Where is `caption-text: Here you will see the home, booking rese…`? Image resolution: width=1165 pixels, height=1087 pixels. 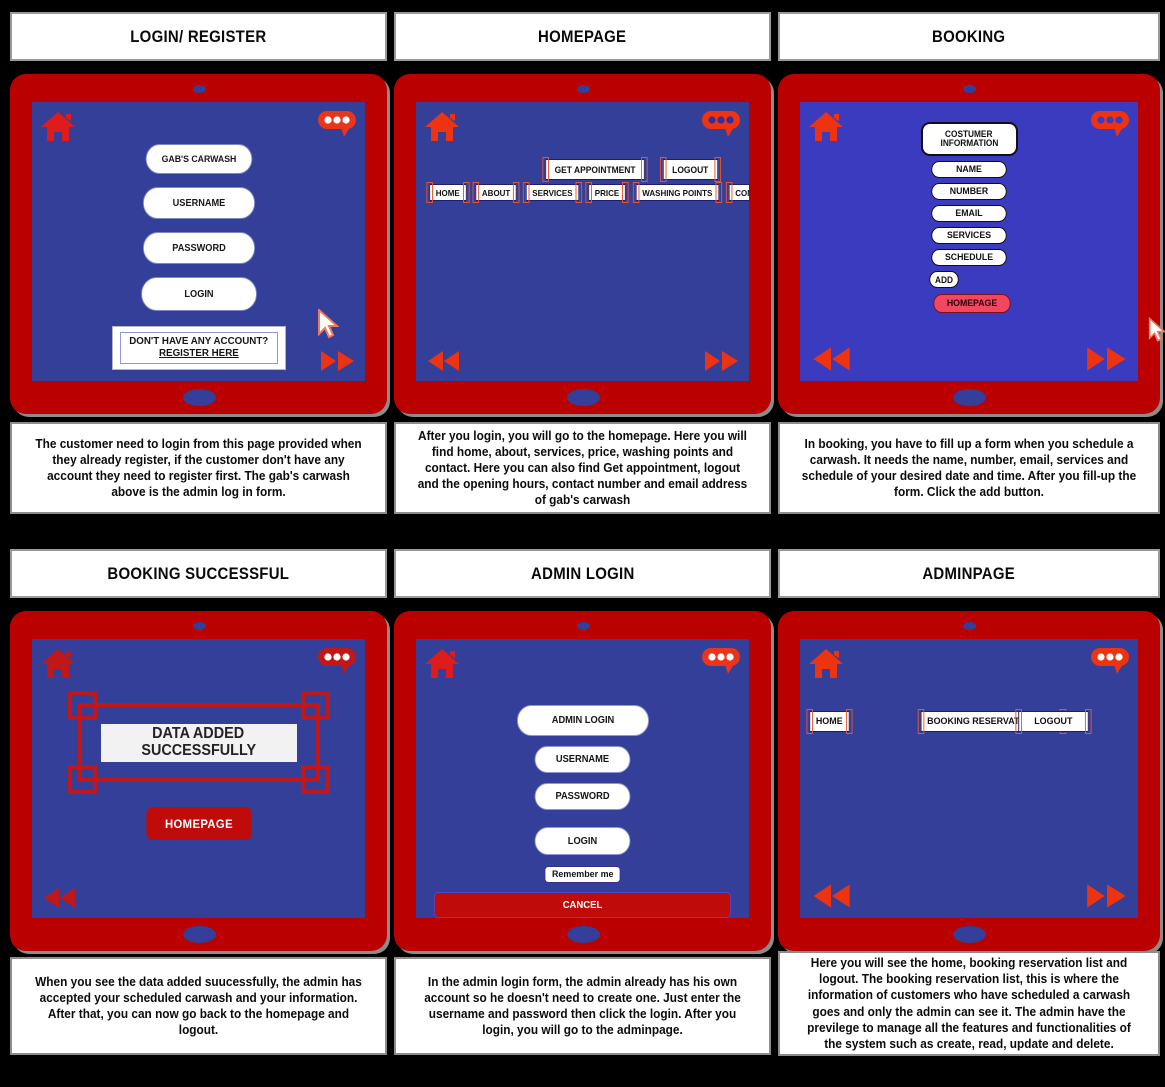 caption-text: Here you will see the home, booking rese… is located at coordinates (969, 1003).